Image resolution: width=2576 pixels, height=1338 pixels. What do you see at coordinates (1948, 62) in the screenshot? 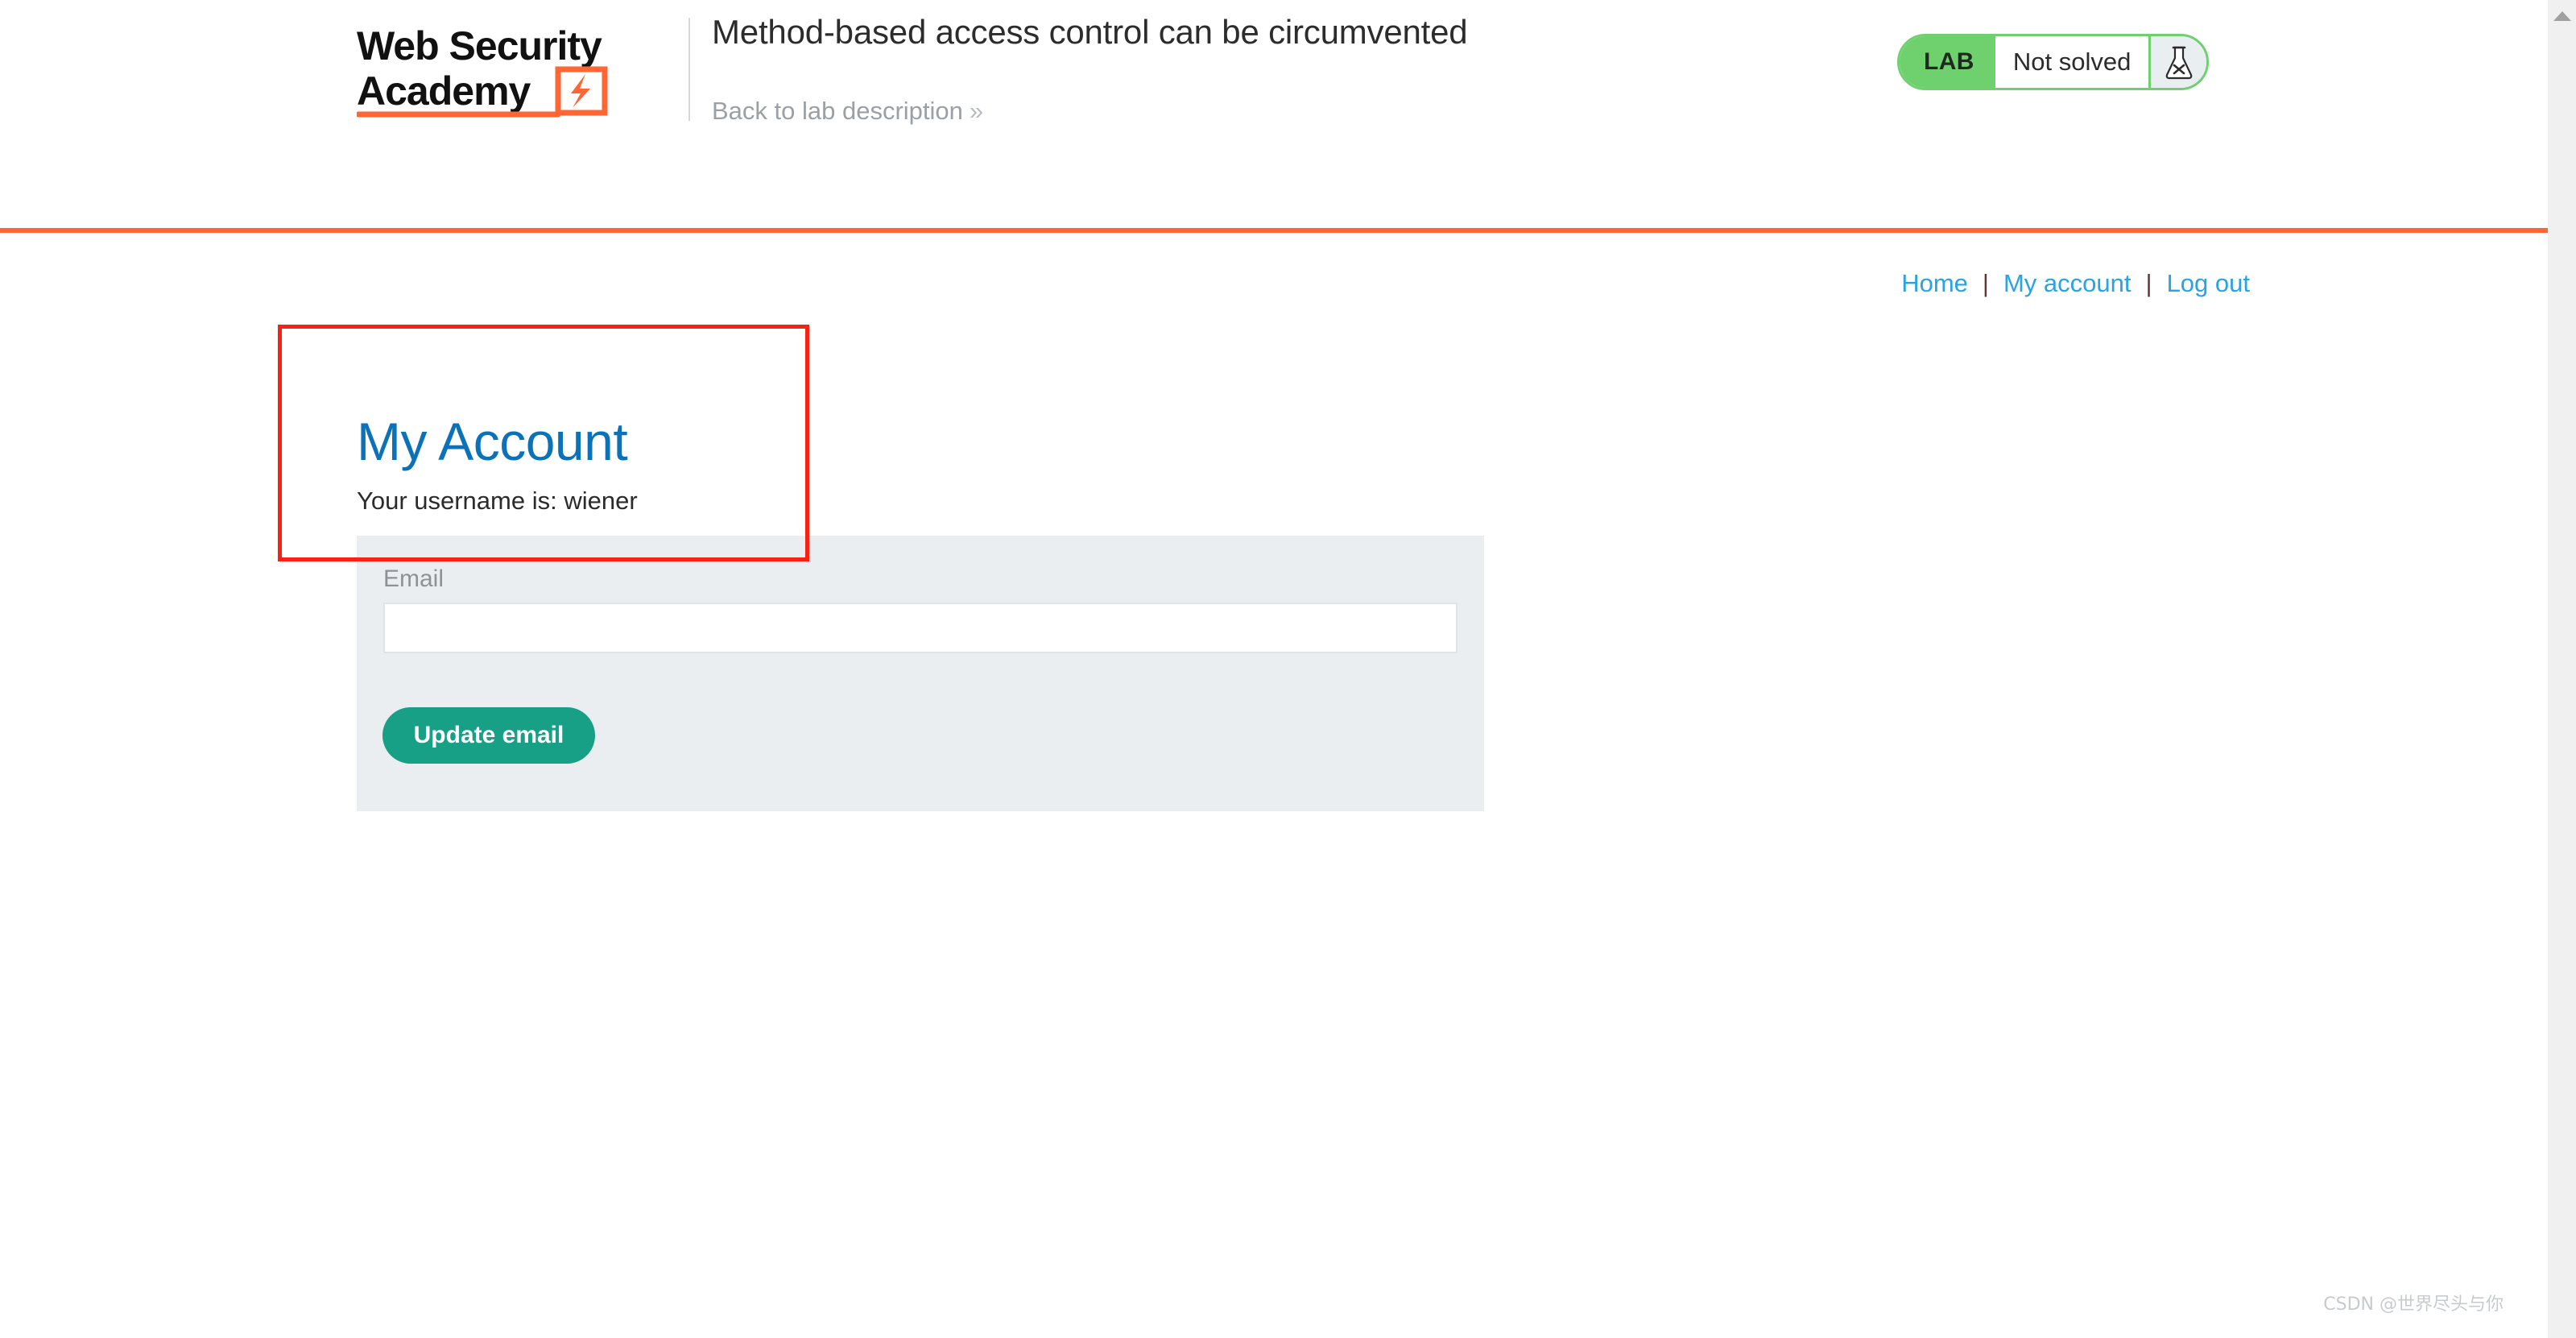
I see `lab-status-tag: LAB` at bounding box center [1948, 62].